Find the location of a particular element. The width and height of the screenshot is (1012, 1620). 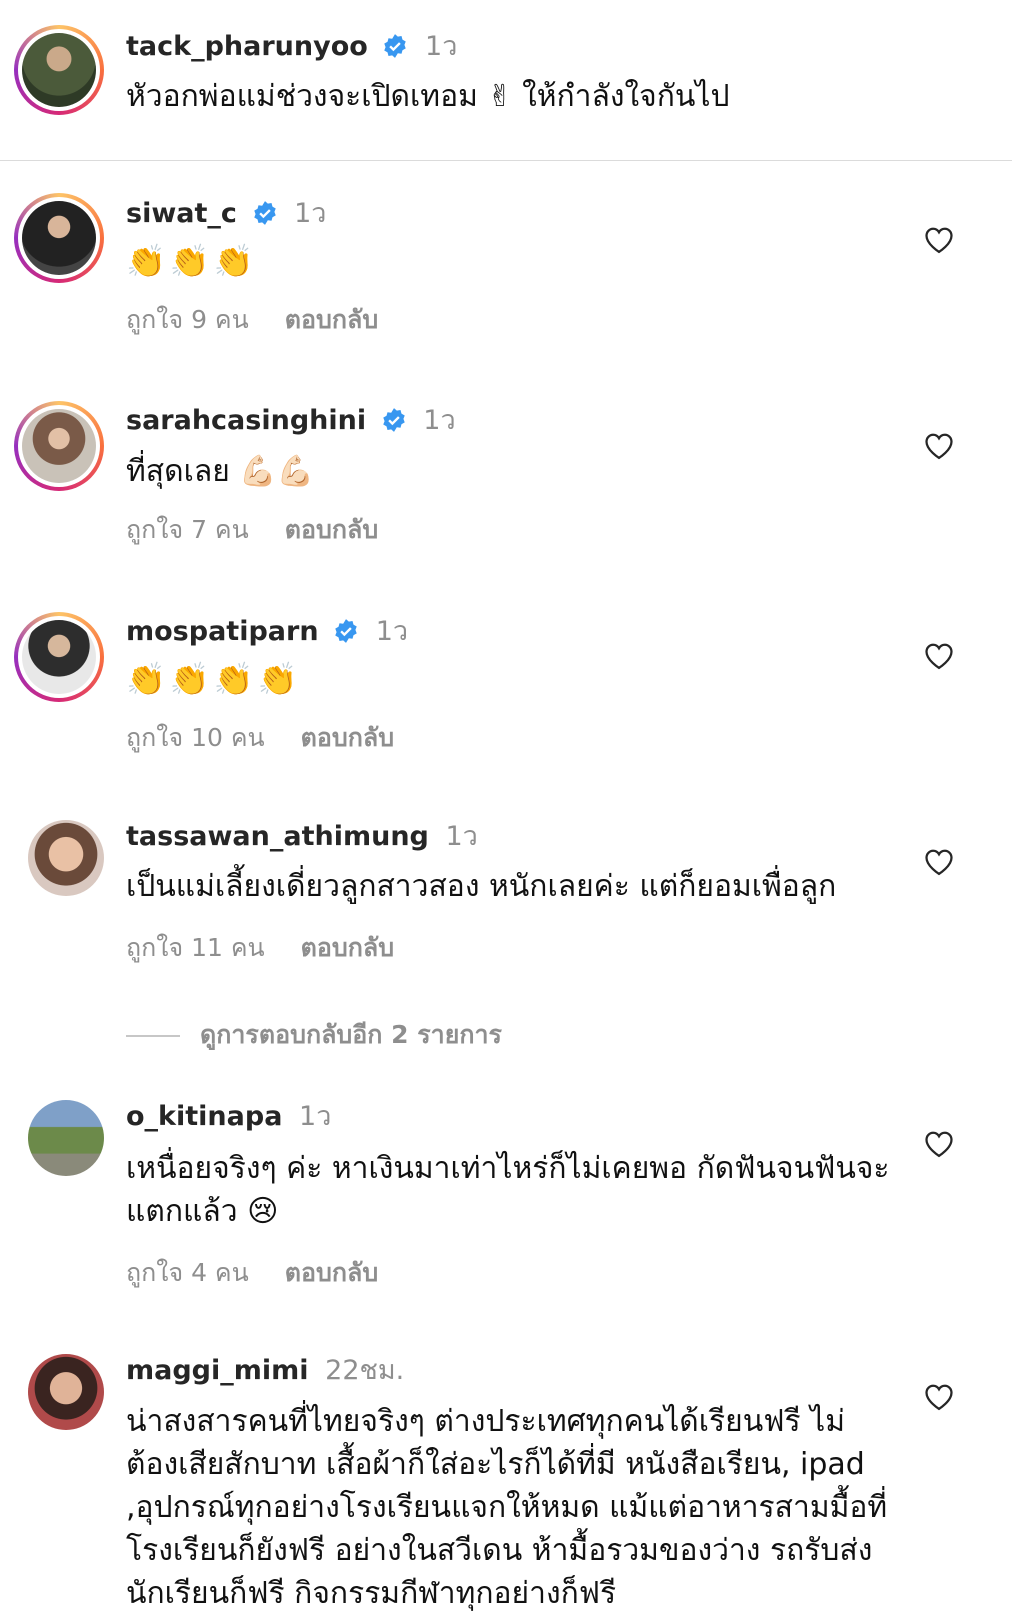

comment-header: sarahcasinghini 1ว is located at coordinates (291, 421).